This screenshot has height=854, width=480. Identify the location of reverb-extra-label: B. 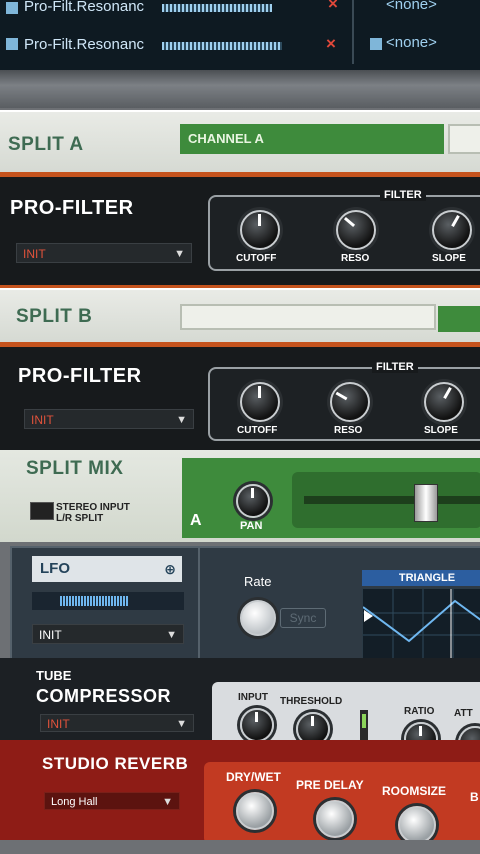
(474, 797).